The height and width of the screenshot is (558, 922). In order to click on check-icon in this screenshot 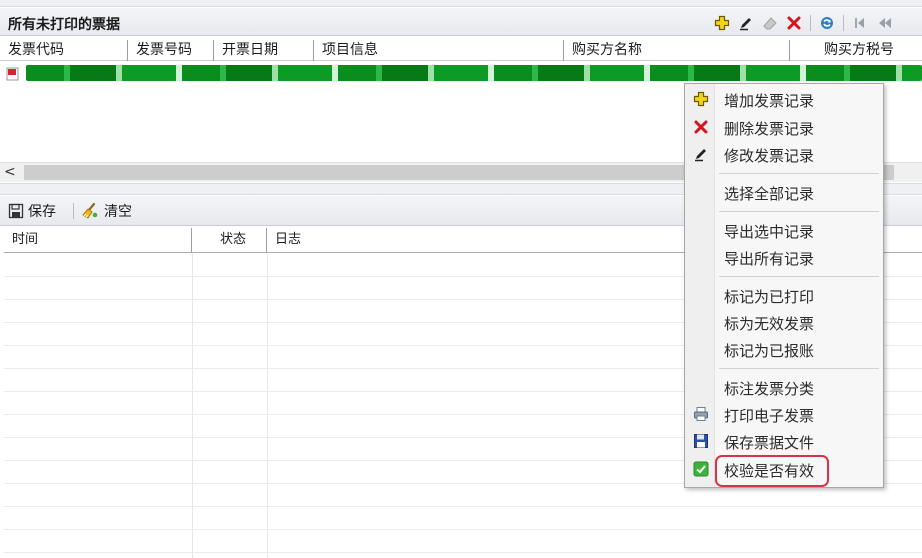, I will do `click(701, 469)`.